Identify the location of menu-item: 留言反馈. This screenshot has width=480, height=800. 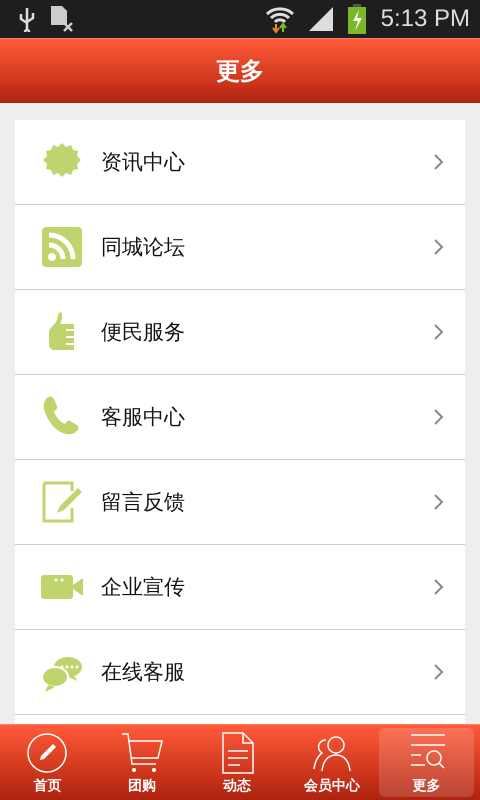
(240, 502).